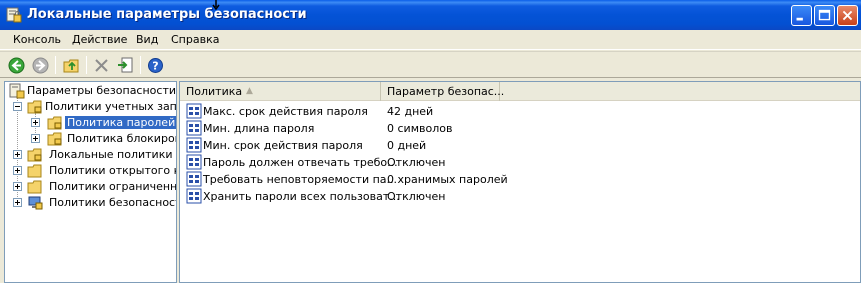  What do you see at coordinates (280, 91) in the screenshot?
I see `column-header-policy: Политика ▲` at bounding box center [280, 91].